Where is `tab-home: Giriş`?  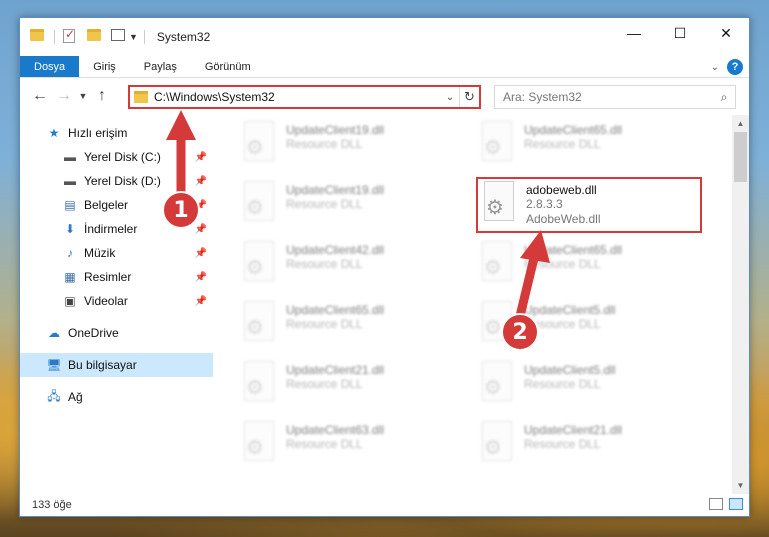 tab-home: Giriş is located at coordinates (104, 66).